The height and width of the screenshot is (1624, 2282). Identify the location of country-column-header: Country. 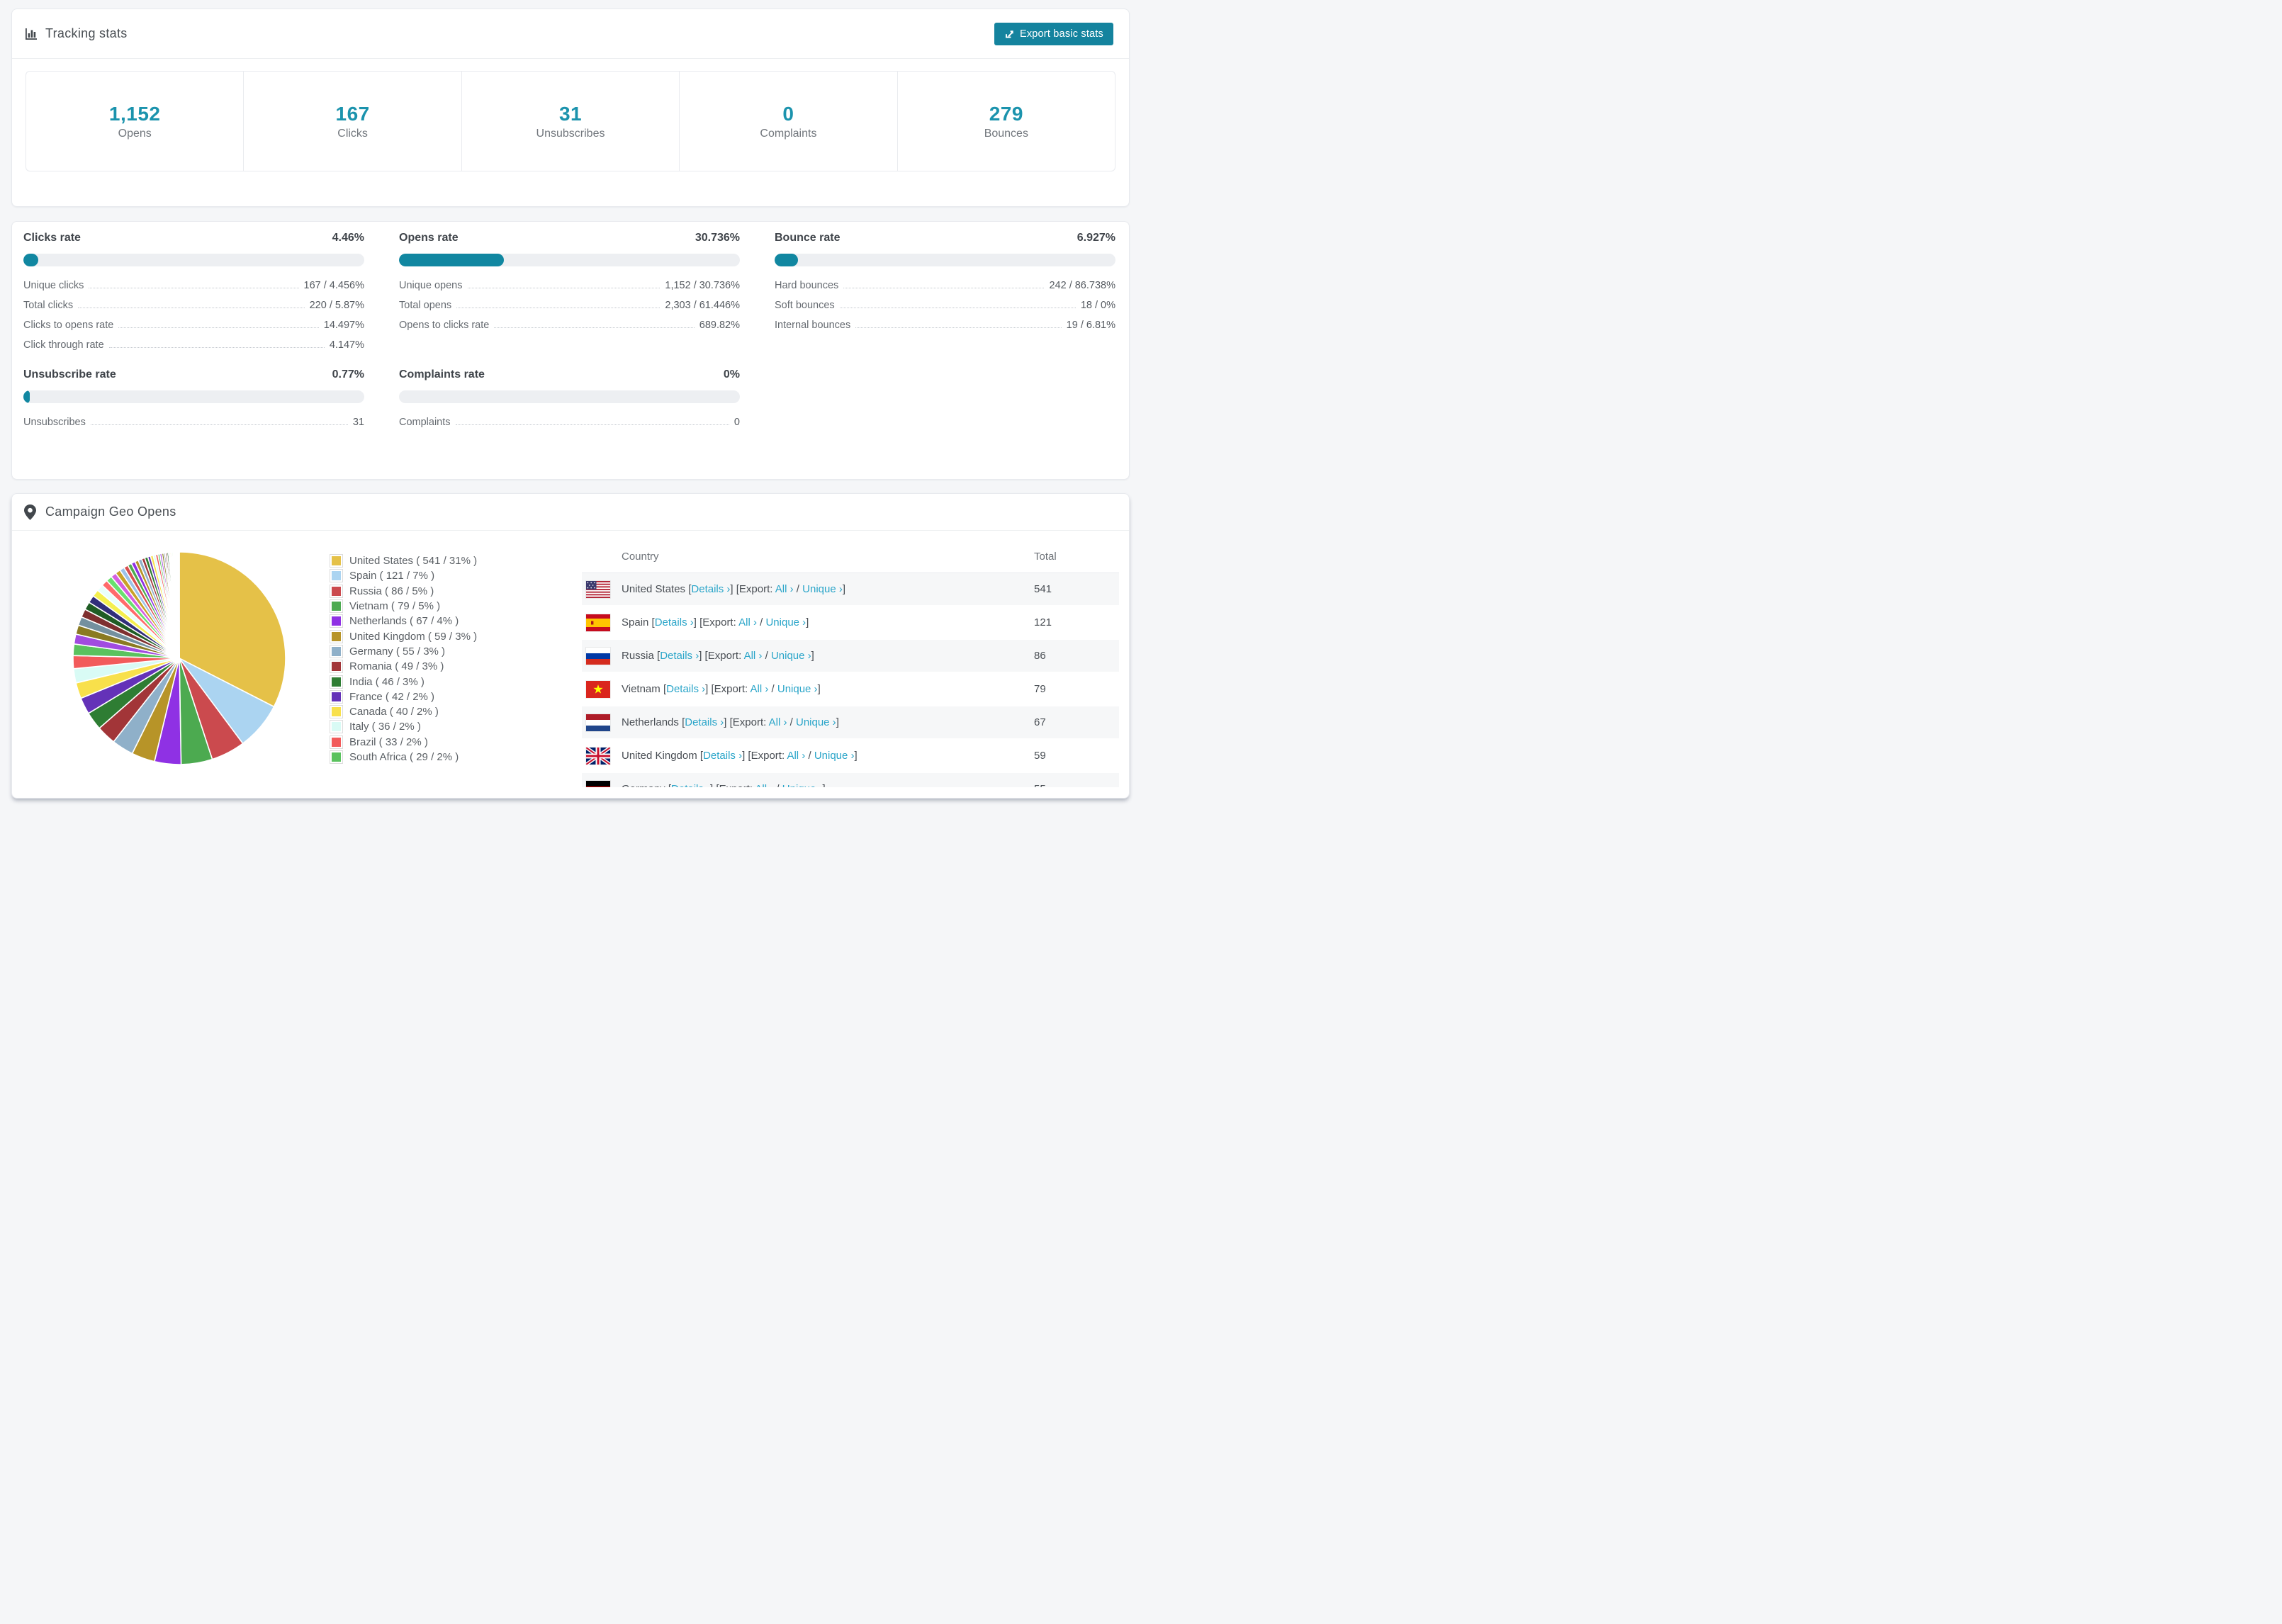
(640, 557).